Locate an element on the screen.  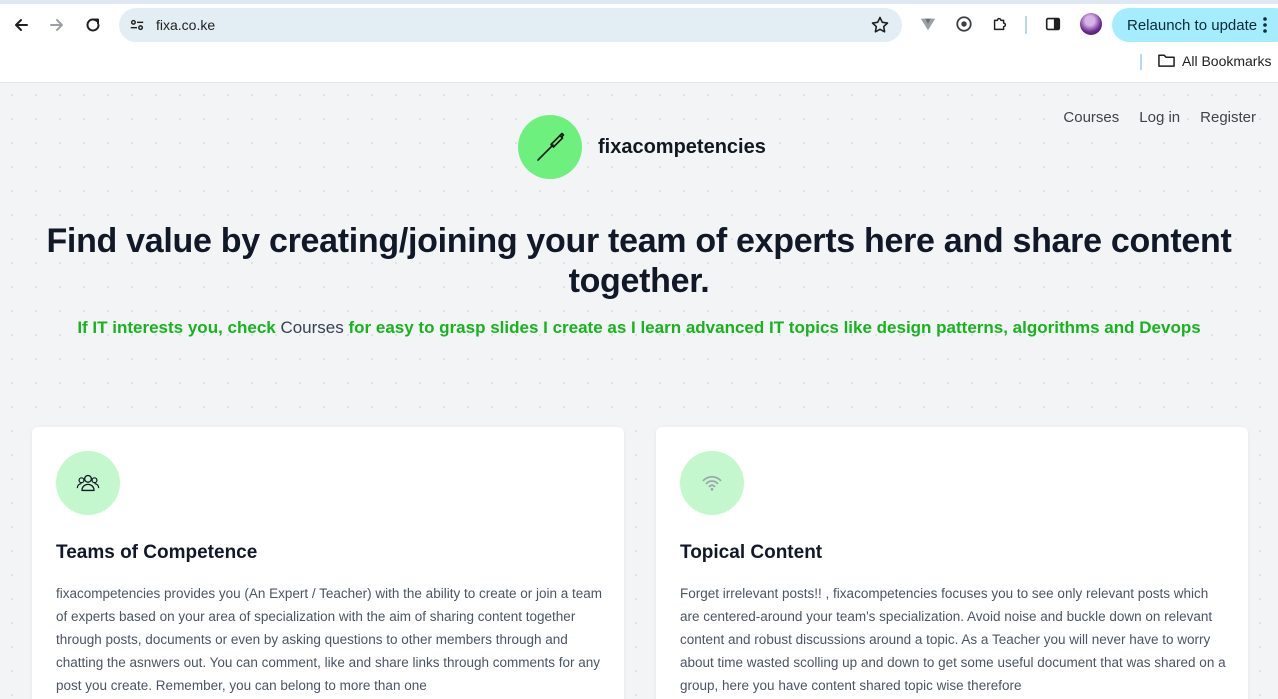
more-menu-icon is located at coordinates (1265, 25).